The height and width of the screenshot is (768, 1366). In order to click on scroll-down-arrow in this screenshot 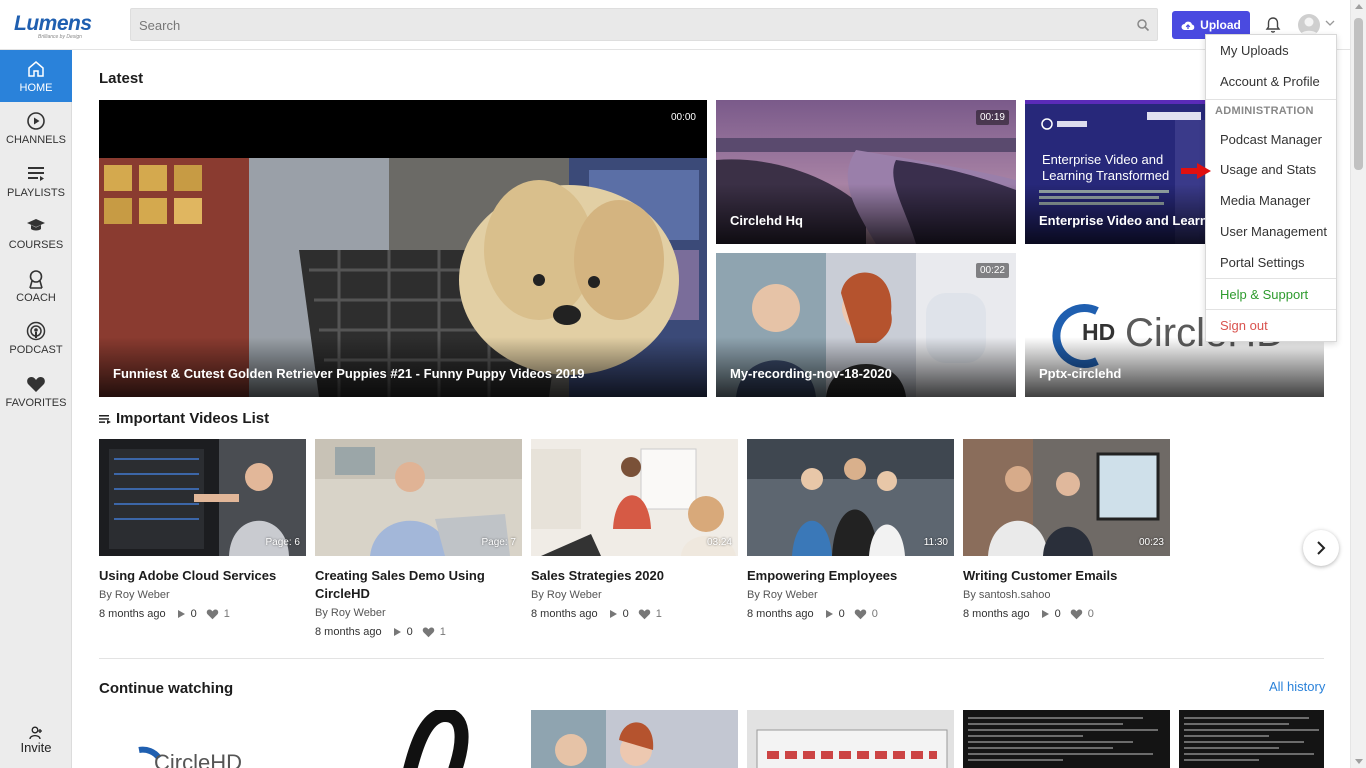, I will do `click(1359, 761)`.